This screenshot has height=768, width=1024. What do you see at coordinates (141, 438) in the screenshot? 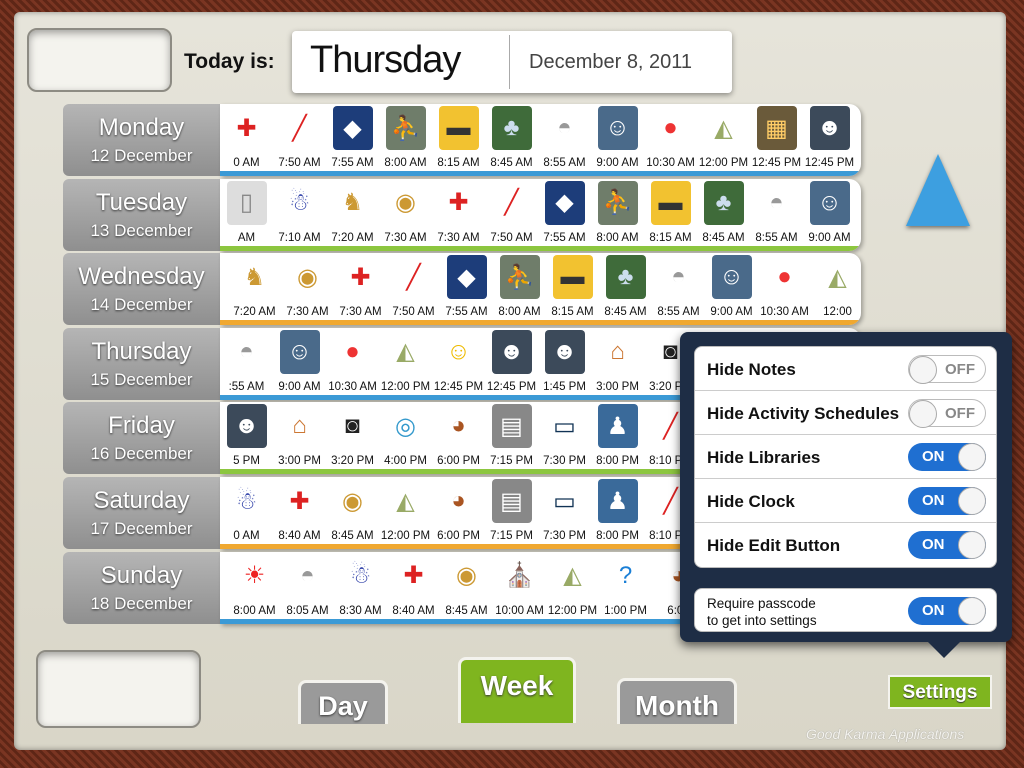
I see `day-label: Friday 16 December` at bounding box center [141, 438].